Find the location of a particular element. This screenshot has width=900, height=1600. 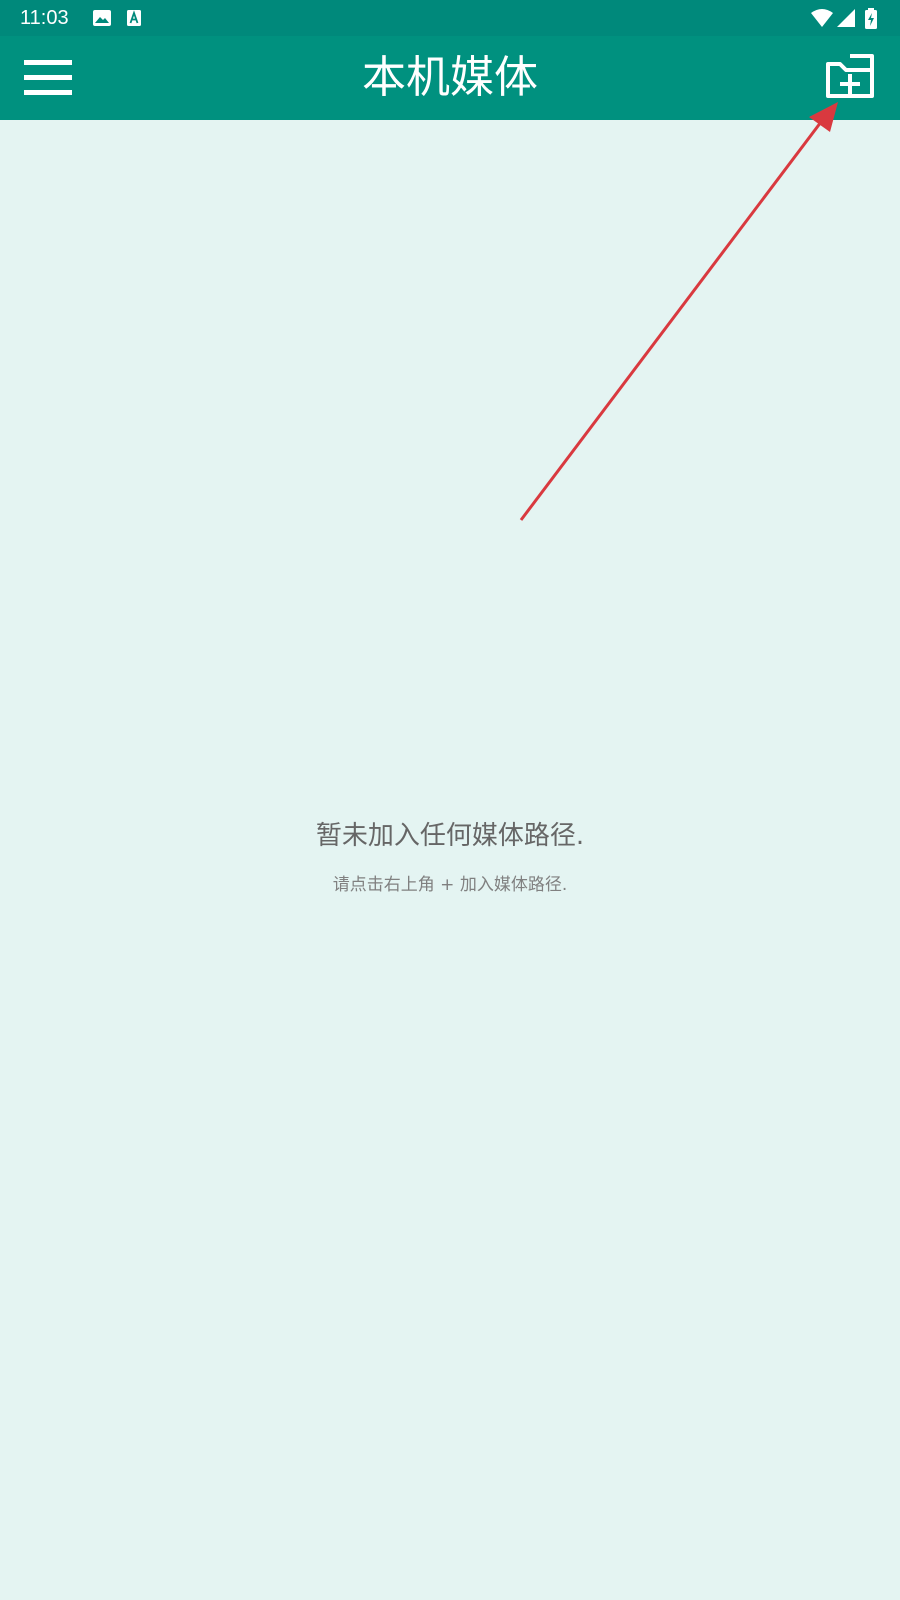

status-bar: 11:03 is located at coordinates (450, 18).